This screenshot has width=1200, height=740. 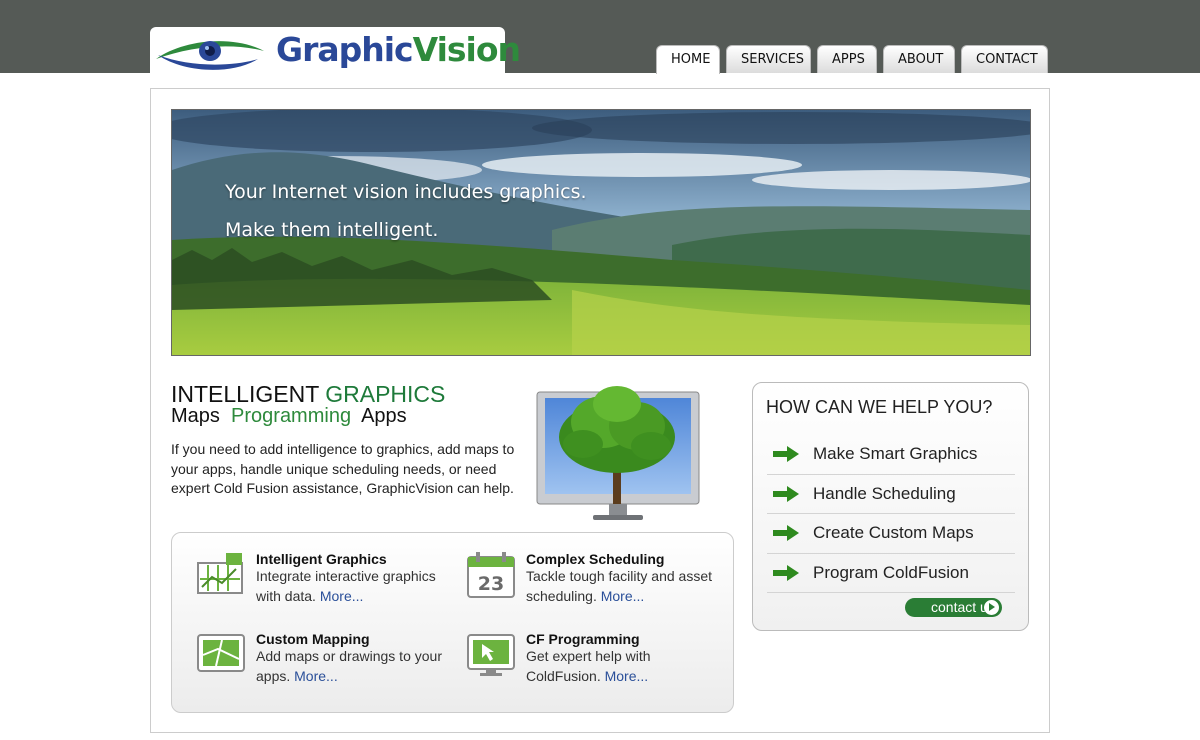 What do you see at coordinates (688, 59) in the screenshot?
I see `nav-home-tab: HOME` at bounding box center [688, 59].